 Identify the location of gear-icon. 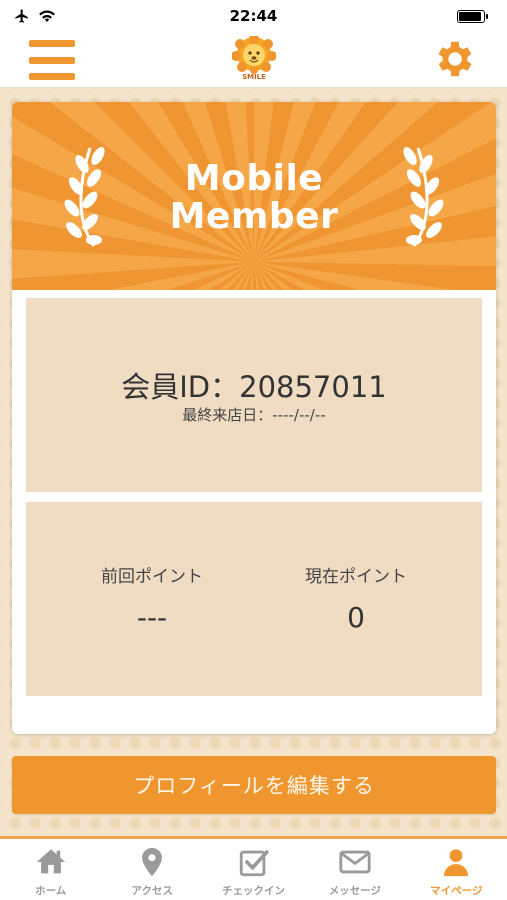
(455, 59).